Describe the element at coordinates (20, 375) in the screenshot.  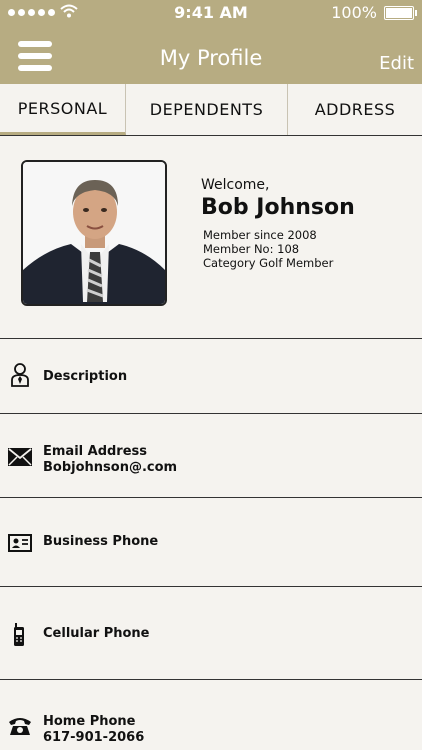
I see `person-tie-icon` at that location.